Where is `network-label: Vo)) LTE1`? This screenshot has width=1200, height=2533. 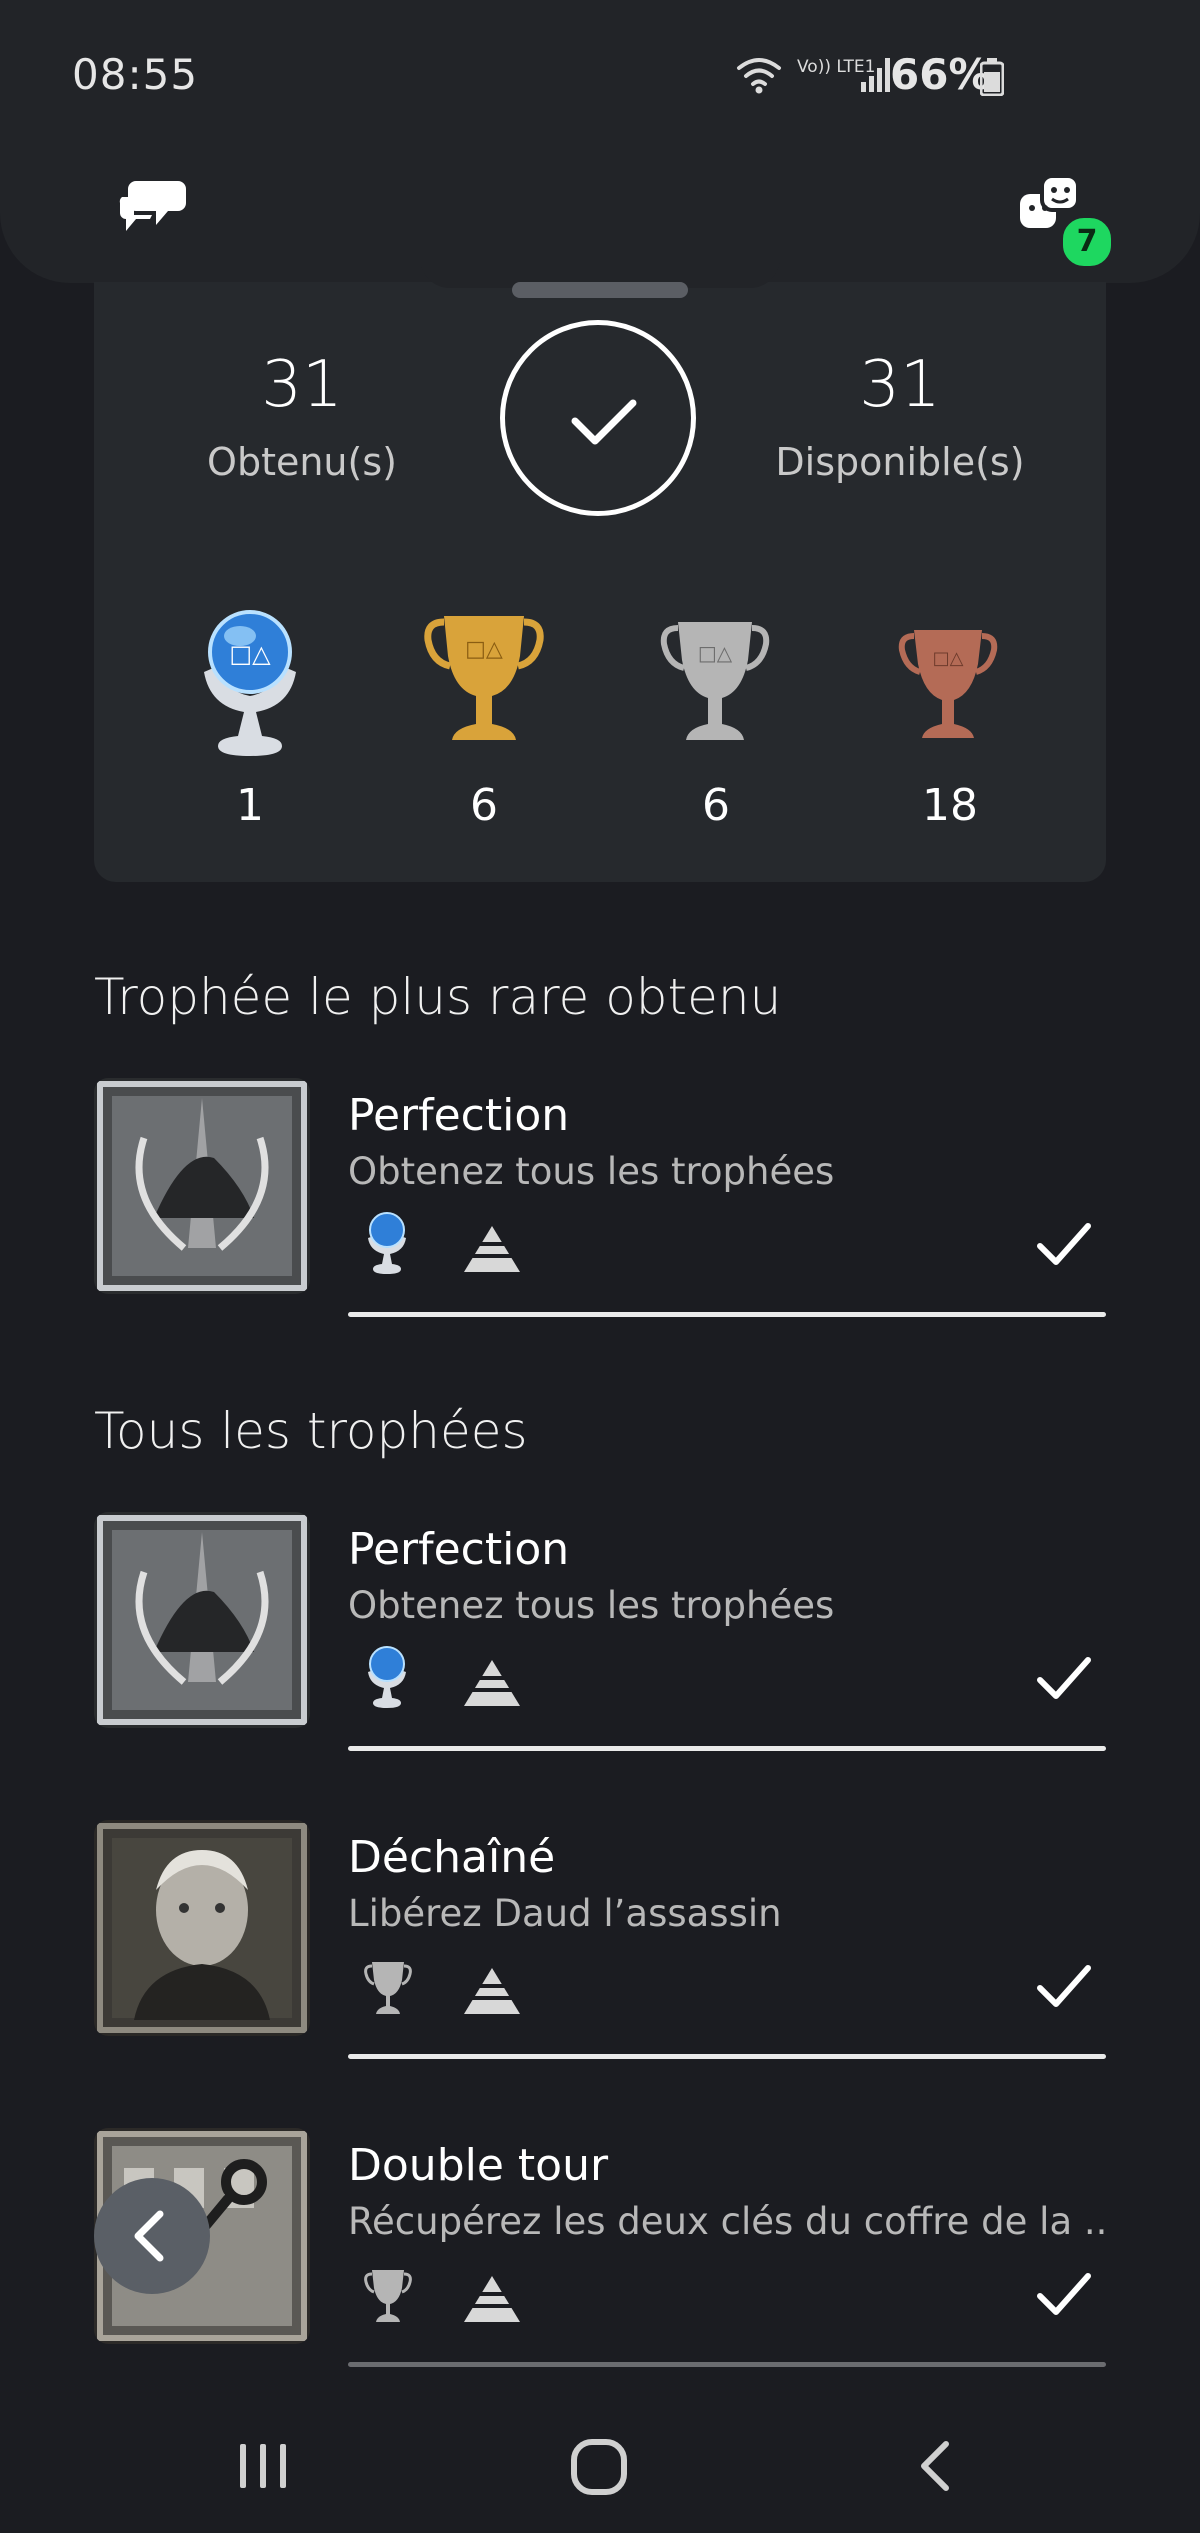 network-label: Vo)) LTE1 is located at coordinates (836, 67).